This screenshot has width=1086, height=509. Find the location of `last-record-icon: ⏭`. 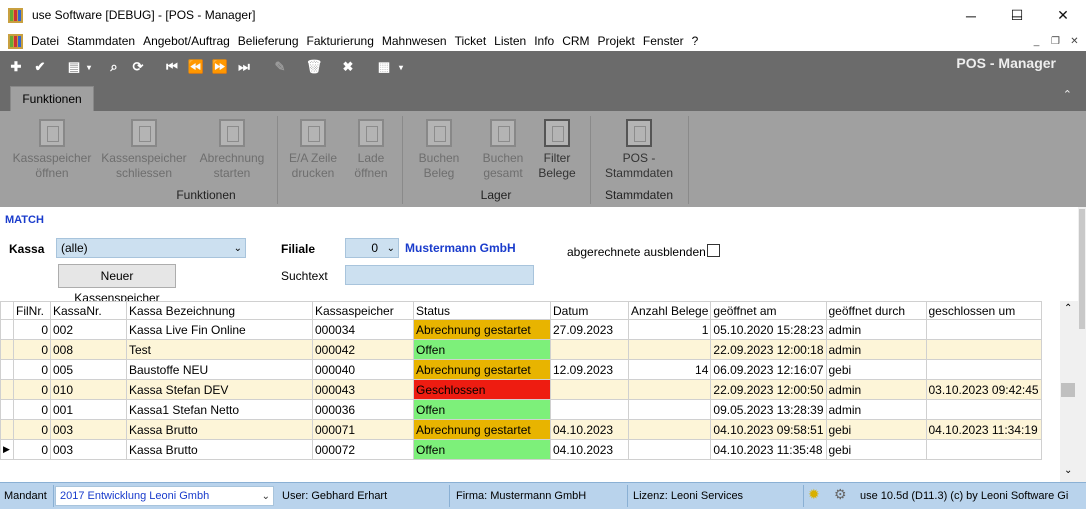

last-record-icon: ⏭ is located at coordinates (244, 67).